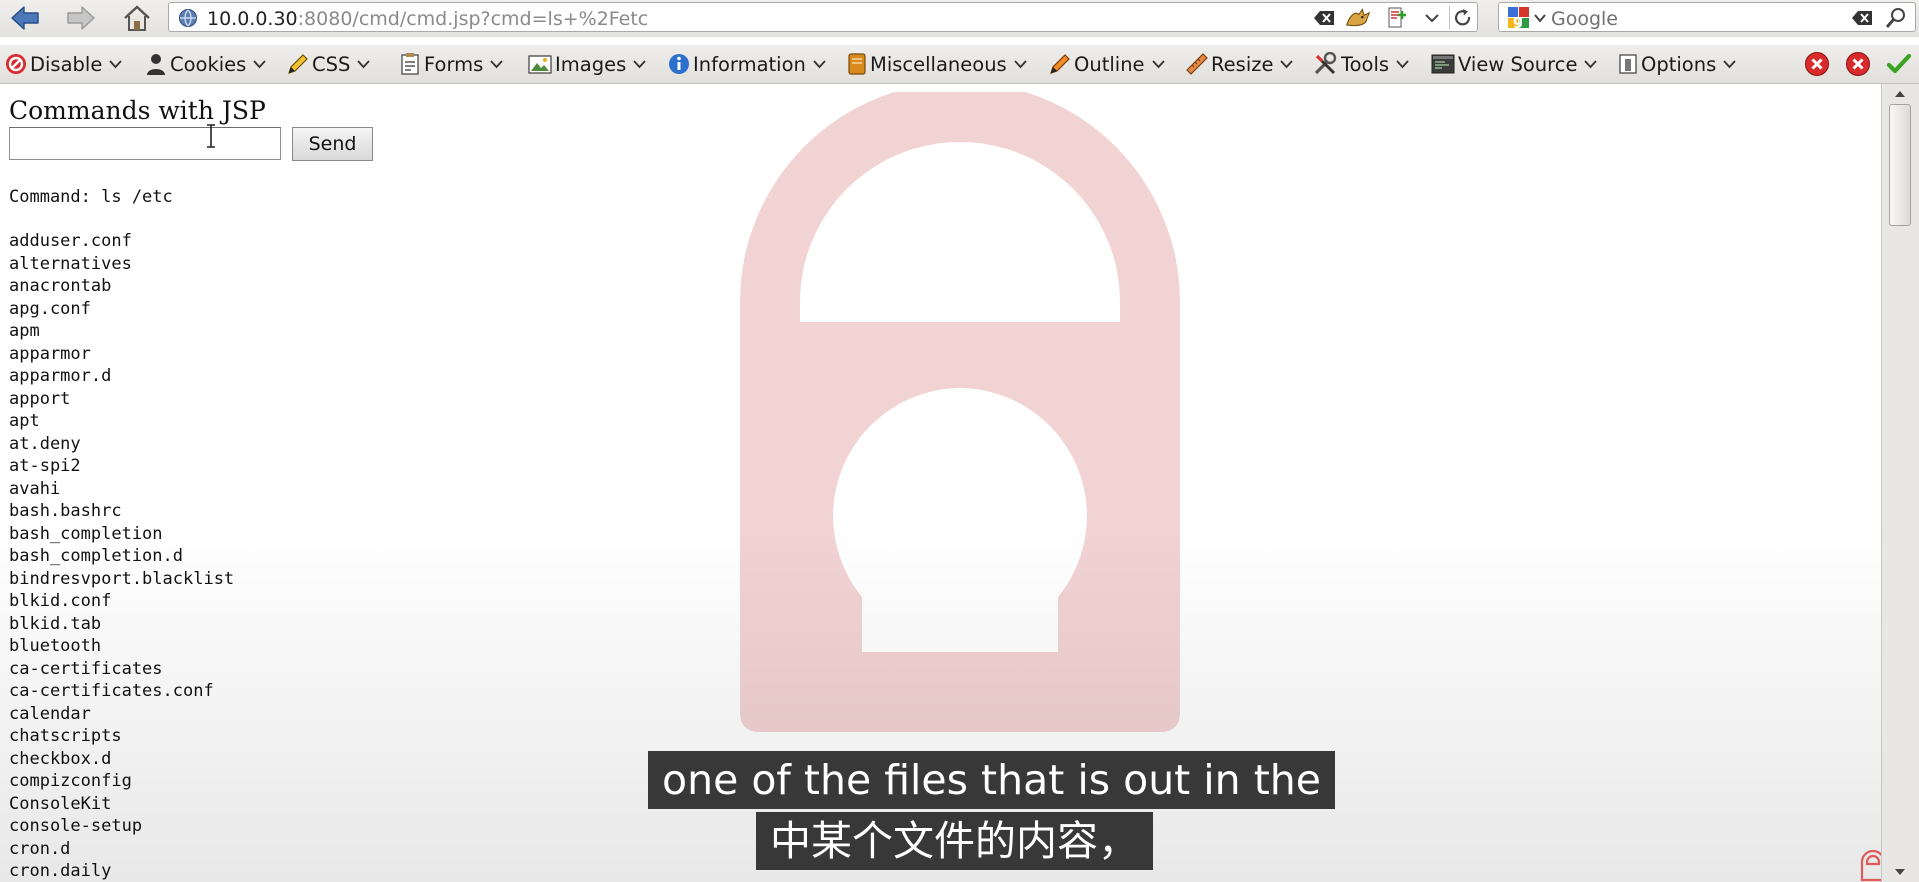  I want to click on file-list-item: console-setup, so click(76, 826).